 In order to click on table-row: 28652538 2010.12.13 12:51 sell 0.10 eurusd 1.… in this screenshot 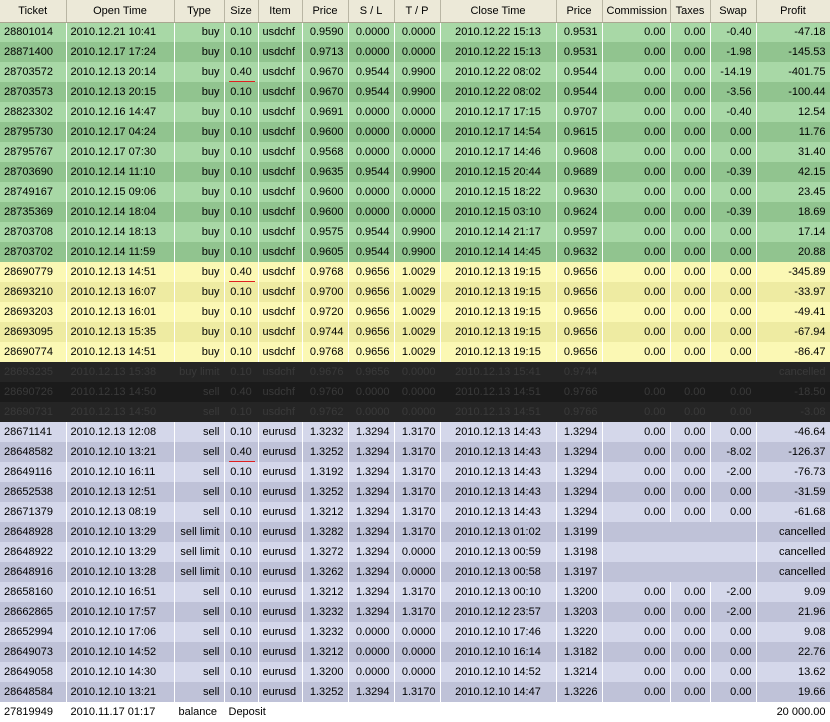, I will do `click(415, 492)`.